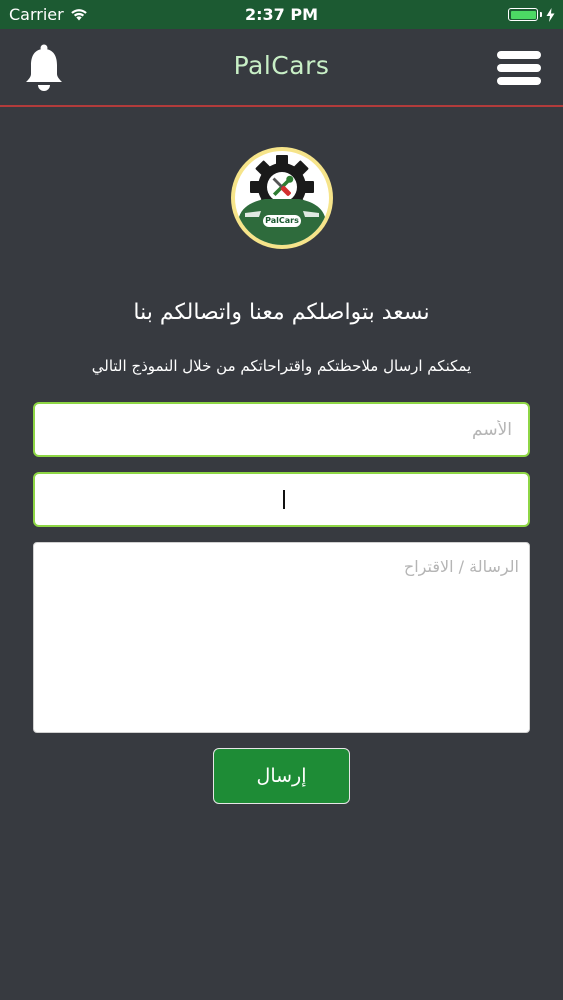  What do you see at coordinates (36, 14) in the screenshot?
I see `carrier-label: Carrier` at bounding box center [36, 14].